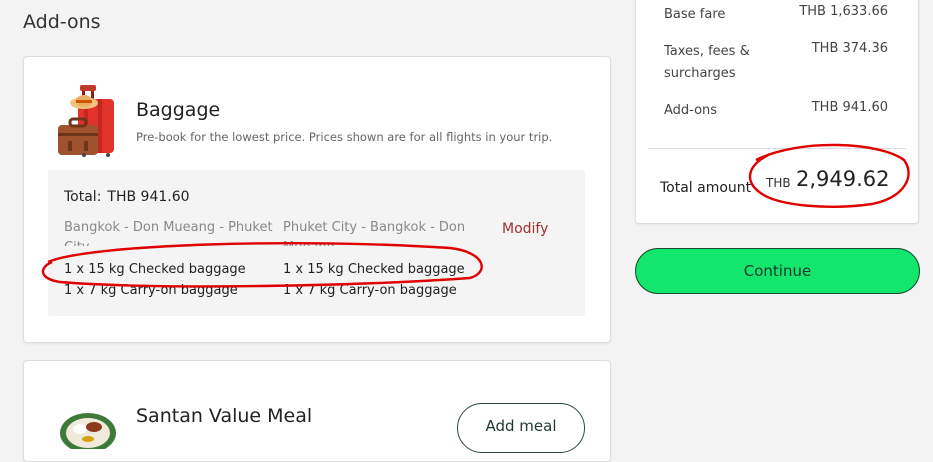  I want to click on taxes-label: Taxes, fees & surcharges, so click(707, 62).